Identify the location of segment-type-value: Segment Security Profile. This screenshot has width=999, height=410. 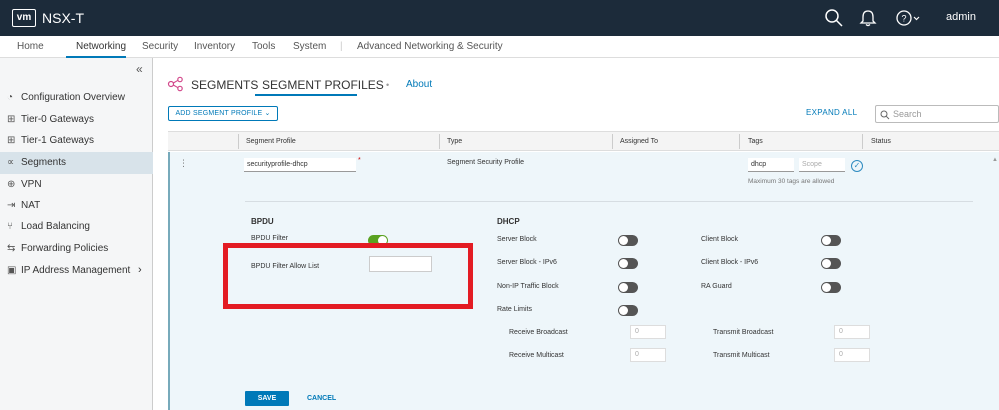
(486, 162).